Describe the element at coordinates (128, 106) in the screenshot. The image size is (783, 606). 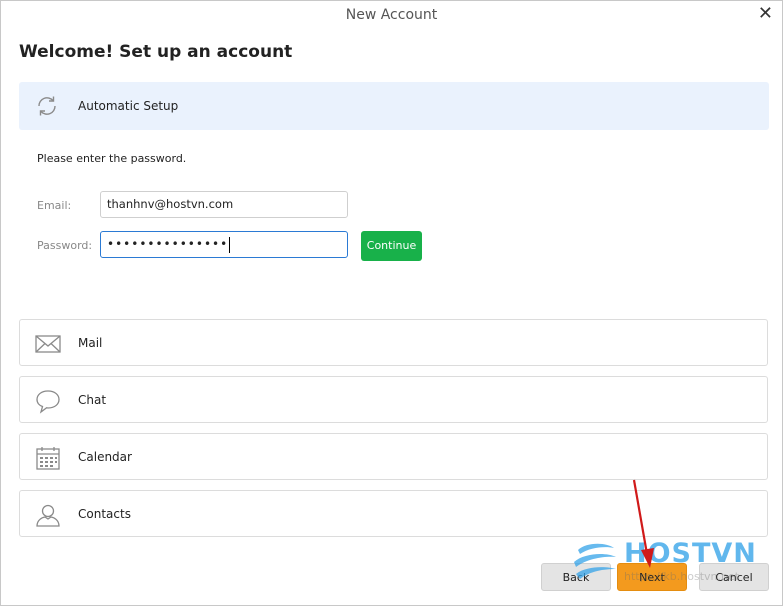
I see `automatic-setup-label: Automatic Setup` at that location.